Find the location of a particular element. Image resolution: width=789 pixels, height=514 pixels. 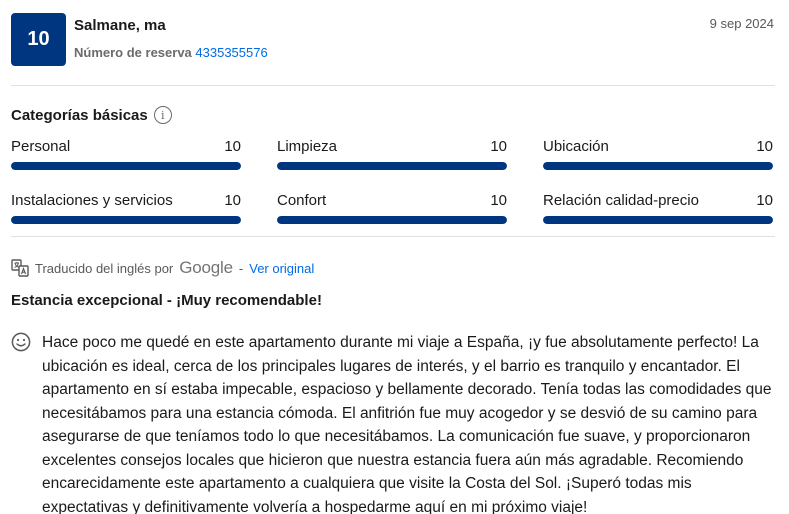

category-calidad-precio: Relación calidad-precio 10 is located at coordinates (658, 208).